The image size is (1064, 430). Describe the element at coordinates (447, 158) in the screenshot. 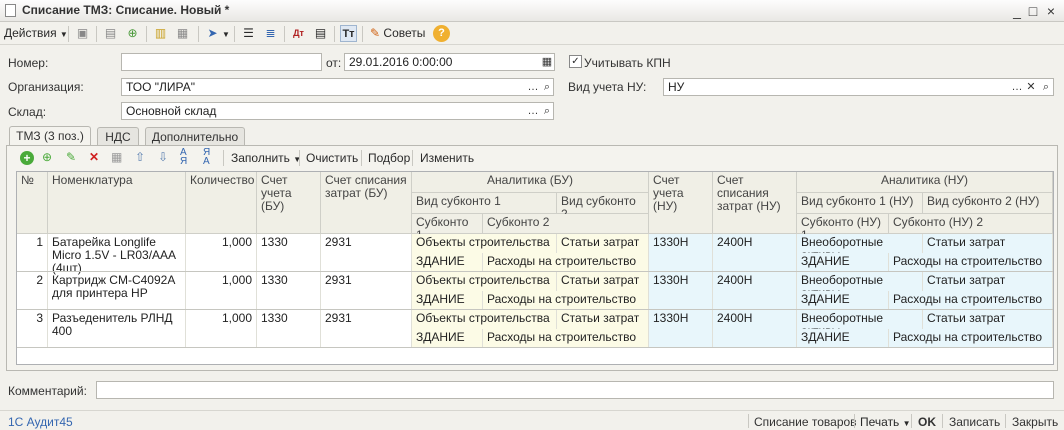

I see `change-button: Изменить` at that location.